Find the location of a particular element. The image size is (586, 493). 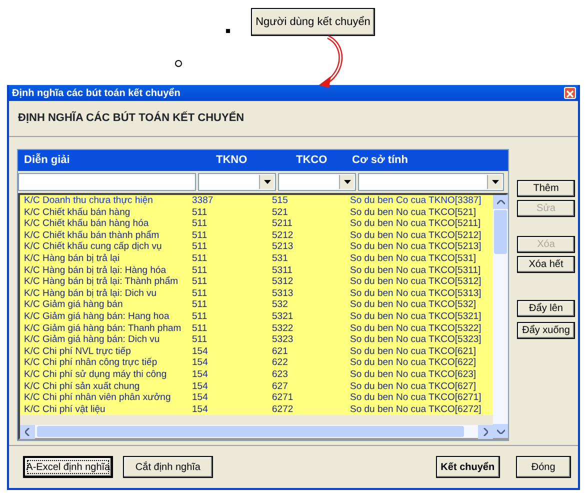

grid-row: K/C Chiết khấu cung cấp dịch vụ 511 5213 So du ben No cua TKCO[5213] is located at coordinates (256, 247).